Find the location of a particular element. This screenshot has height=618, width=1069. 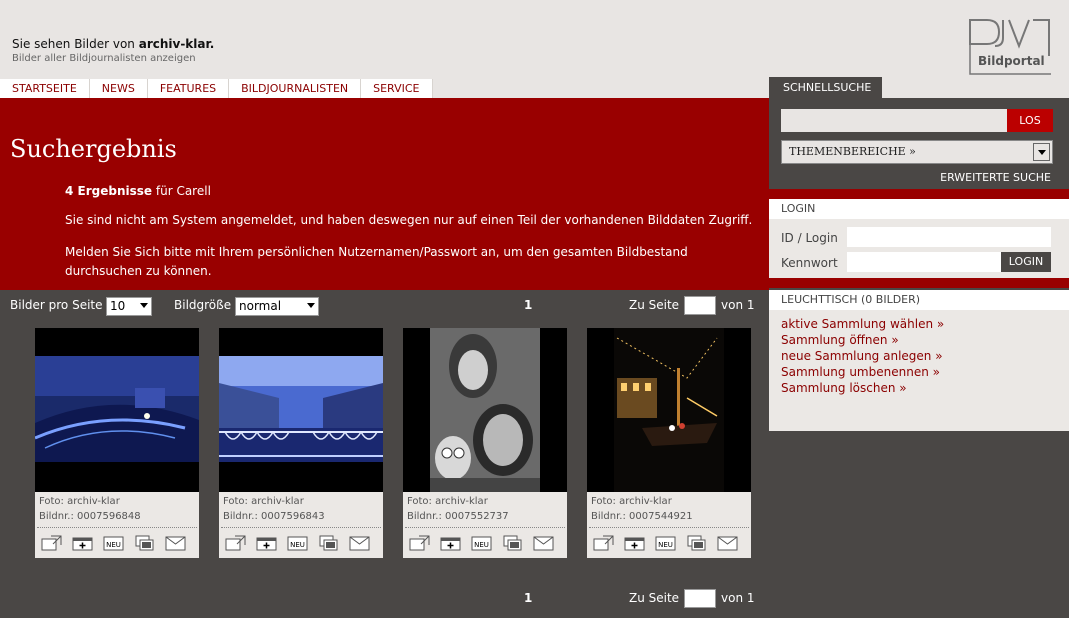

page-total-label-bottom: von 1 is located at coordinates (738, 598).